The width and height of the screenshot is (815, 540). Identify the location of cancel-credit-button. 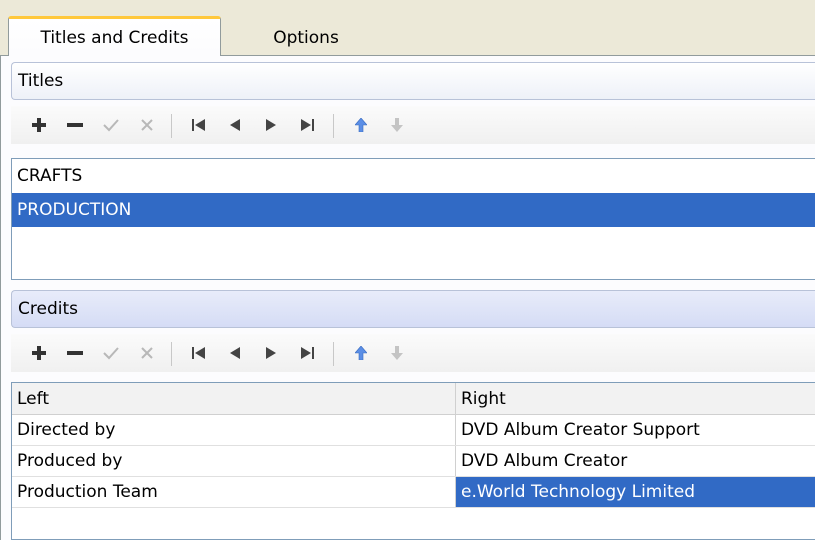
(147, 353).